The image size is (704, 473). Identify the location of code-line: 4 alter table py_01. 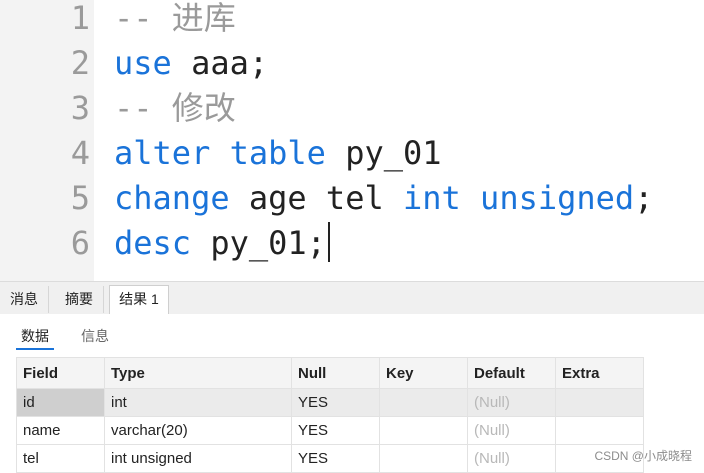
(352, 153).